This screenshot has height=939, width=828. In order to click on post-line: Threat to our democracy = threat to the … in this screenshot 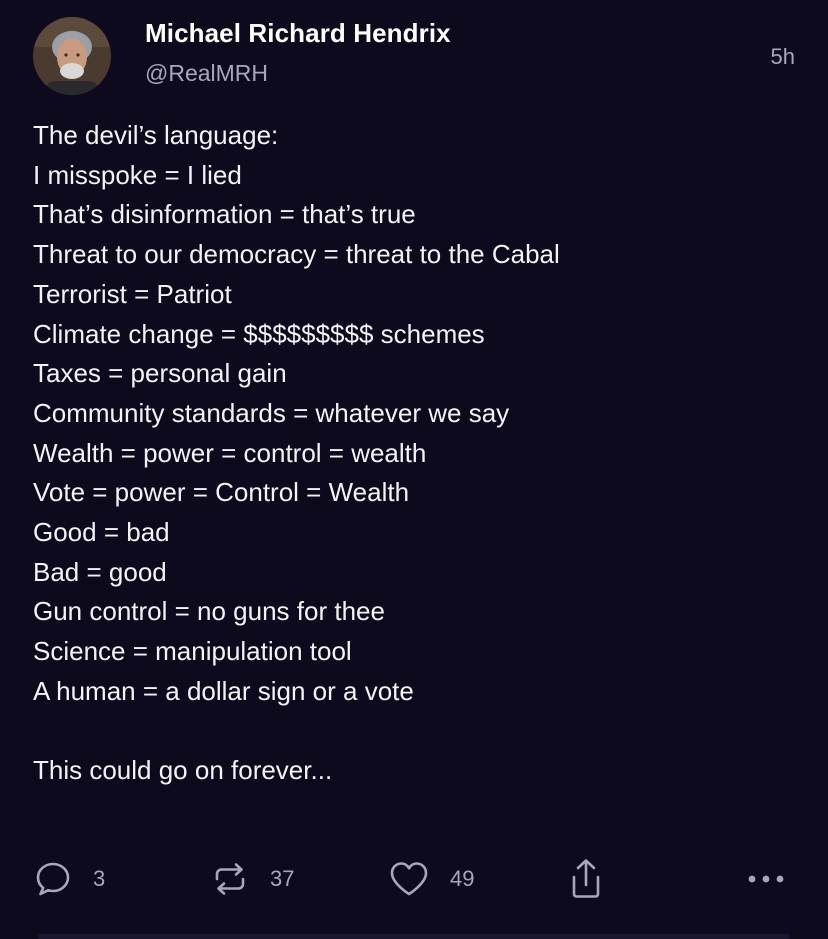, I will do `click(296, 254)`.